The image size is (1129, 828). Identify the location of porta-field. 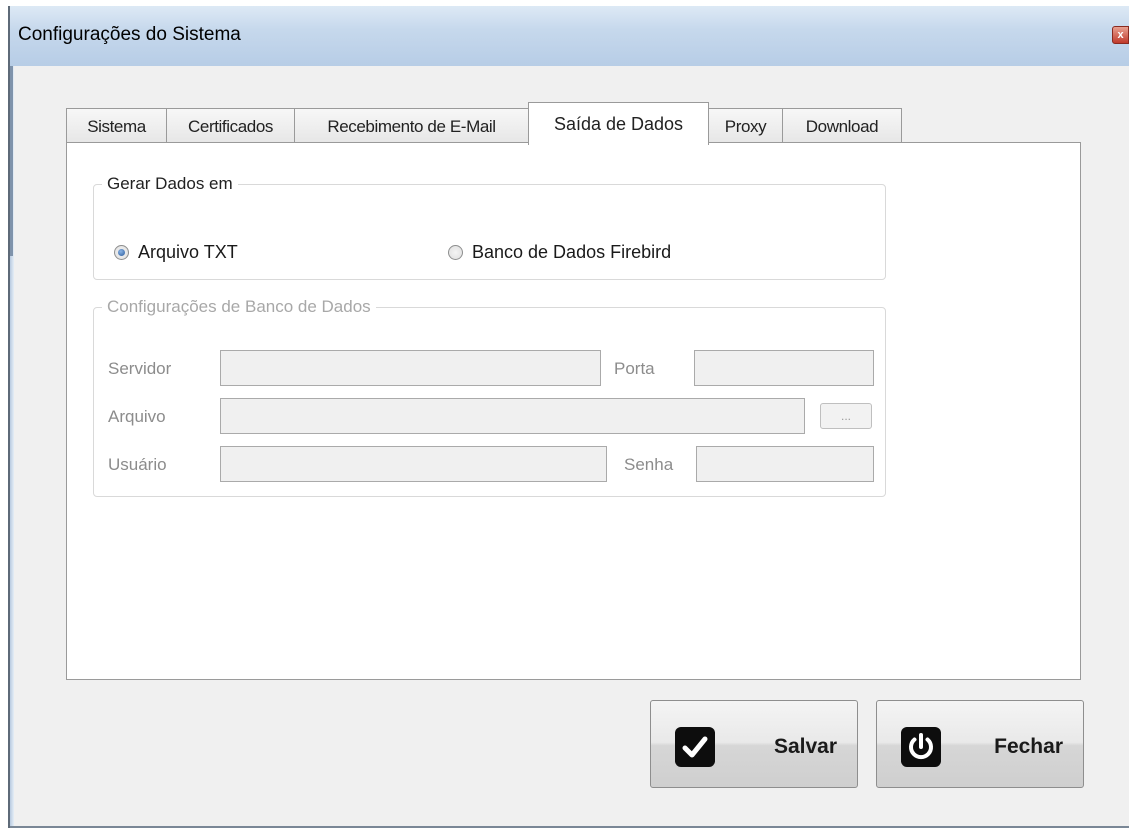
(784, 368).